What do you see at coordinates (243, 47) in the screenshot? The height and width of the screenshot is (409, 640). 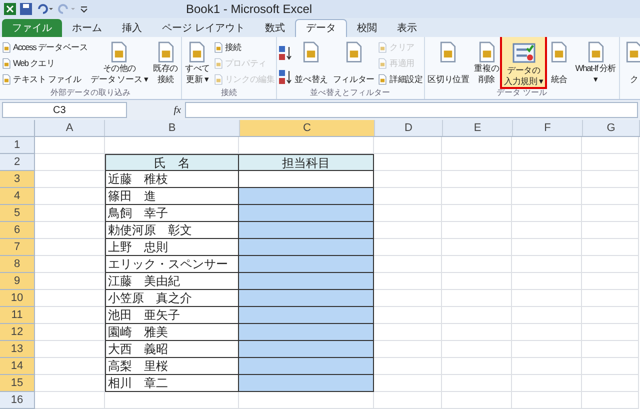 I see `ribbon-small-button: 接続` at bounding box center [243, 47].